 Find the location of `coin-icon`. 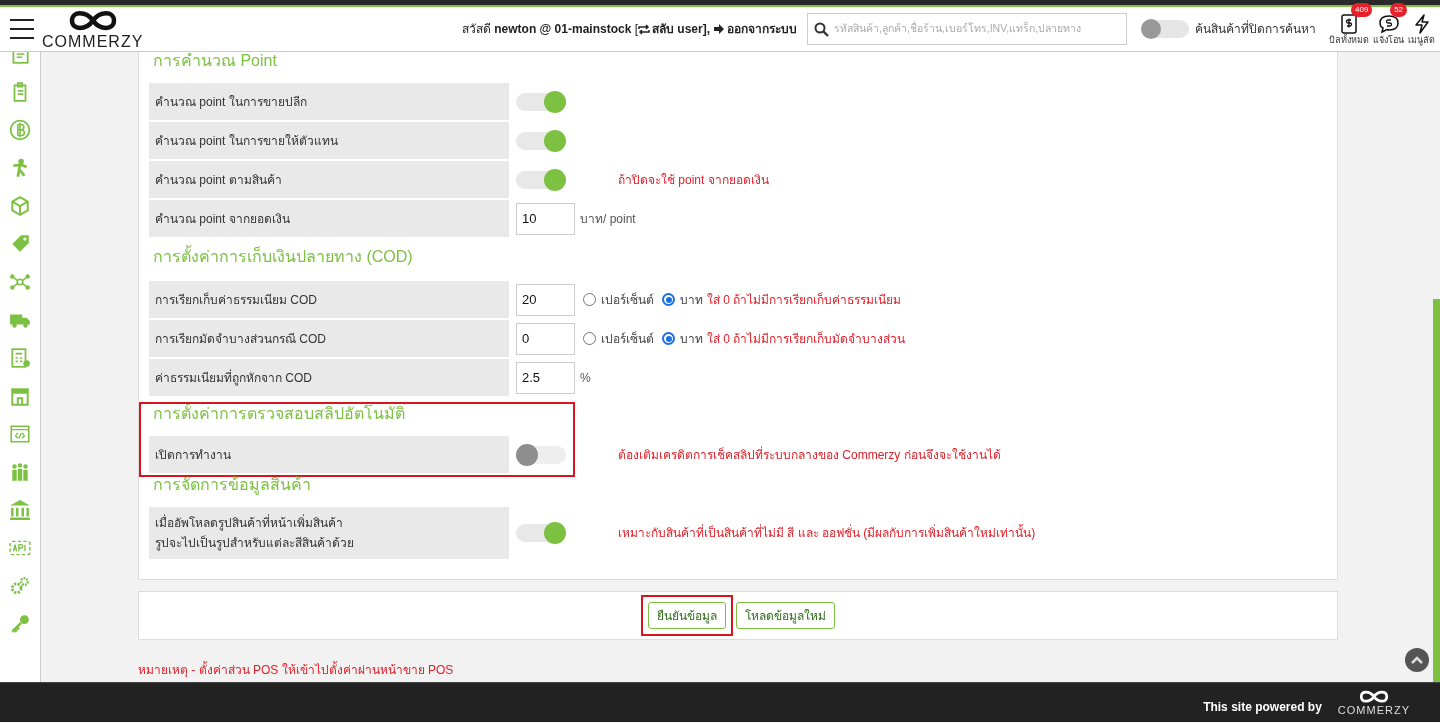

coin-icon is located at coordinates (20, 130).